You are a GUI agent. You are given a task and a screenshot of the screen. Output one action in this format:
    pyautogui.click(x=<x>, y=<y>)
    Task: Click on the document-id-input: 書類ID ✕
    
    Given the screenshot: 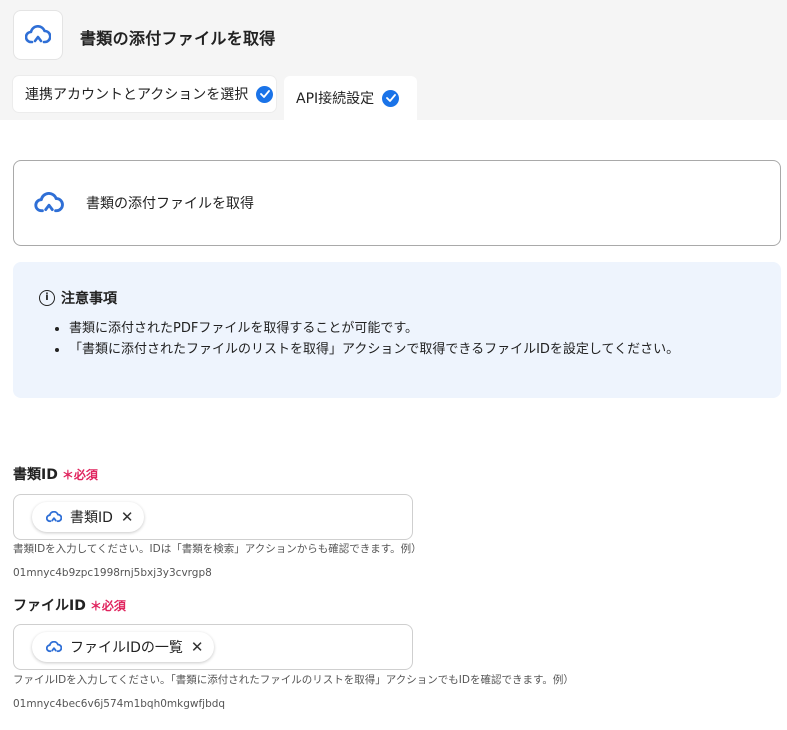 What is the action you would take?
    pyautogui.click(x=213, y=517)
    